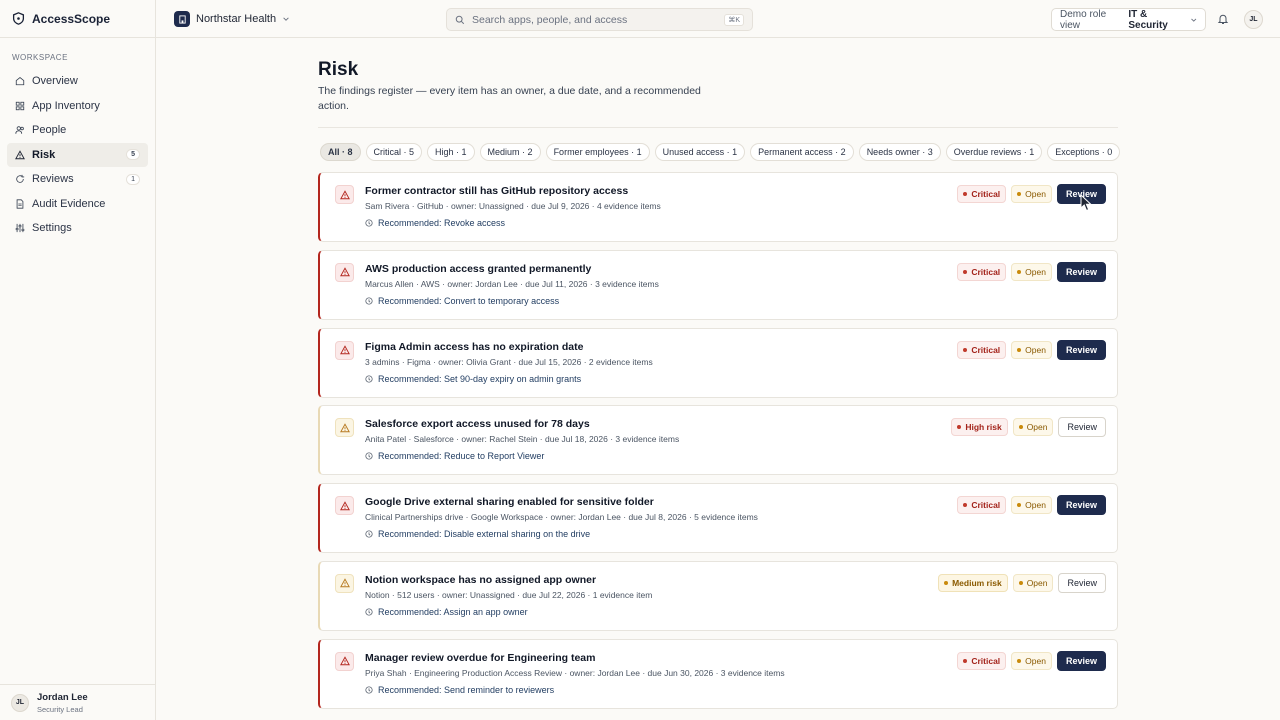 The height and width of the screenshot is (720, 1280). I want to click on app-name: AccessScope, so click(71, 18).